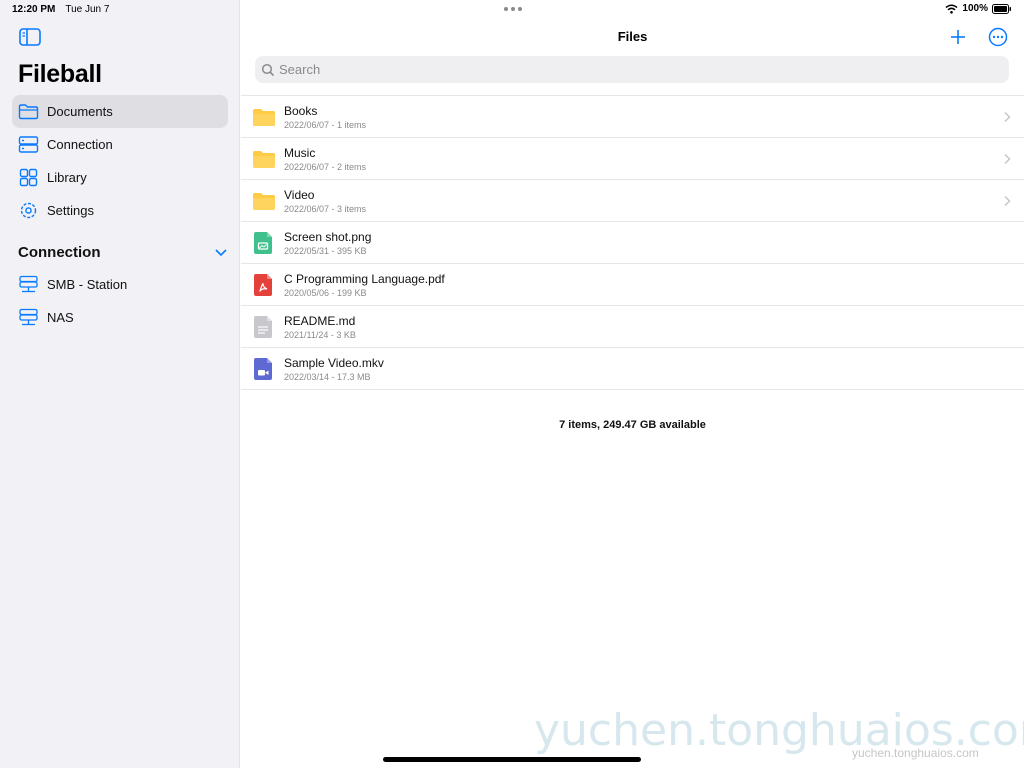 The width and height of the screenshot is (1024, 768). Describe the element at coordinates (60, 9) in the screenshot. I see `status-bar-left: 12:20 PM Tue Jun 7` at that location.